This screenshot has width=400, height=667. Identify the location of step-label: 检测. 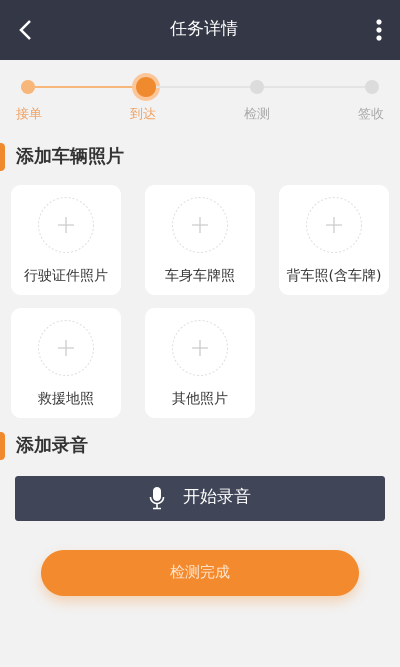
(257, 115).